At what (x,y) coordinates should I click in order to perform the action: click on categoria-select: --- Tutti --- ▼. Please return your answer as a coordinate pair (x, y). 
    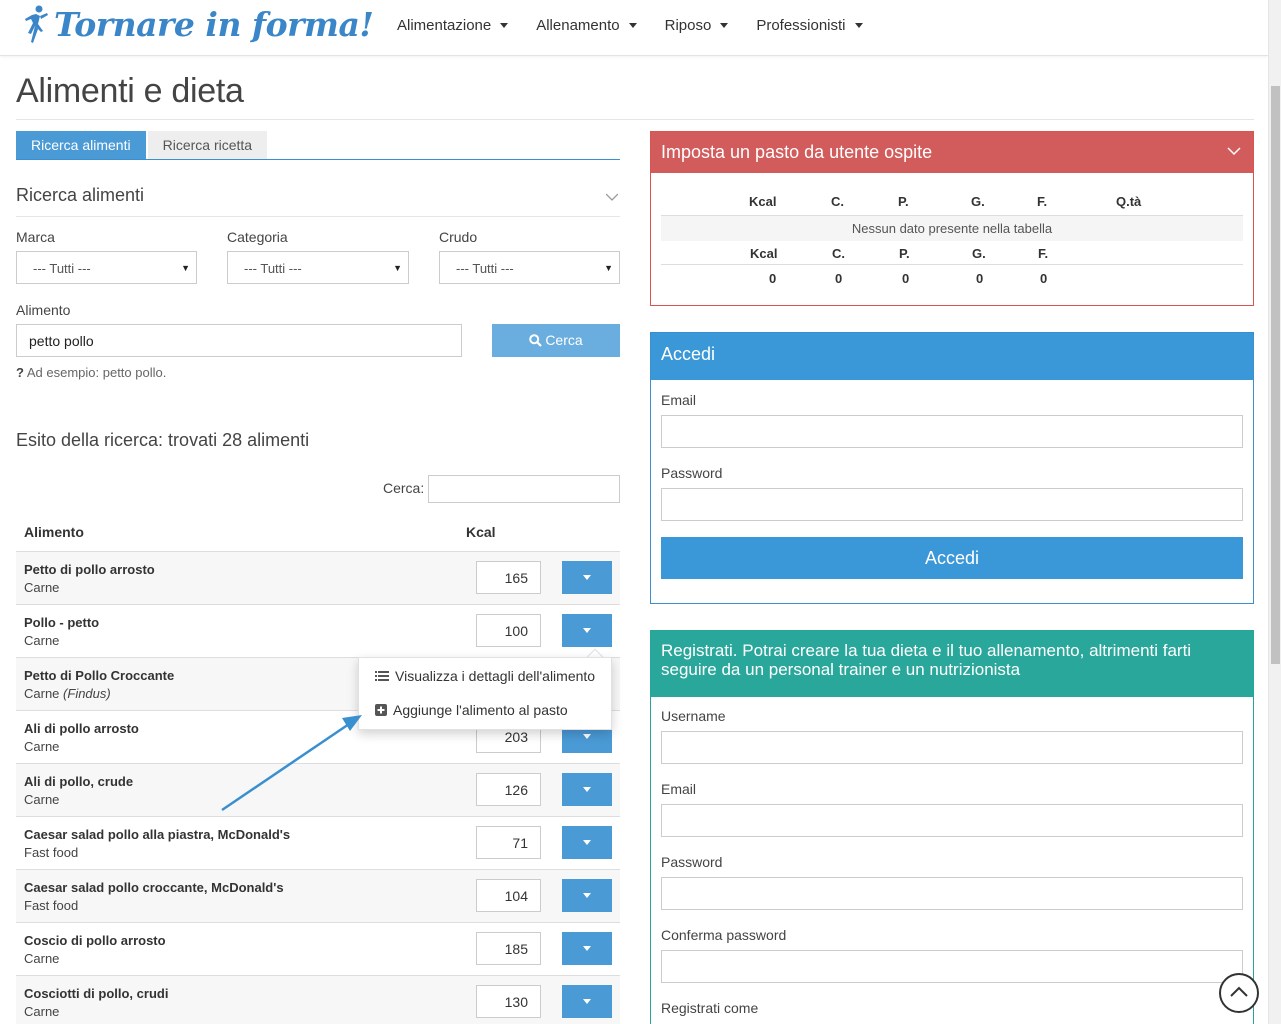
    Looking at the image, I should click on (318, 267).